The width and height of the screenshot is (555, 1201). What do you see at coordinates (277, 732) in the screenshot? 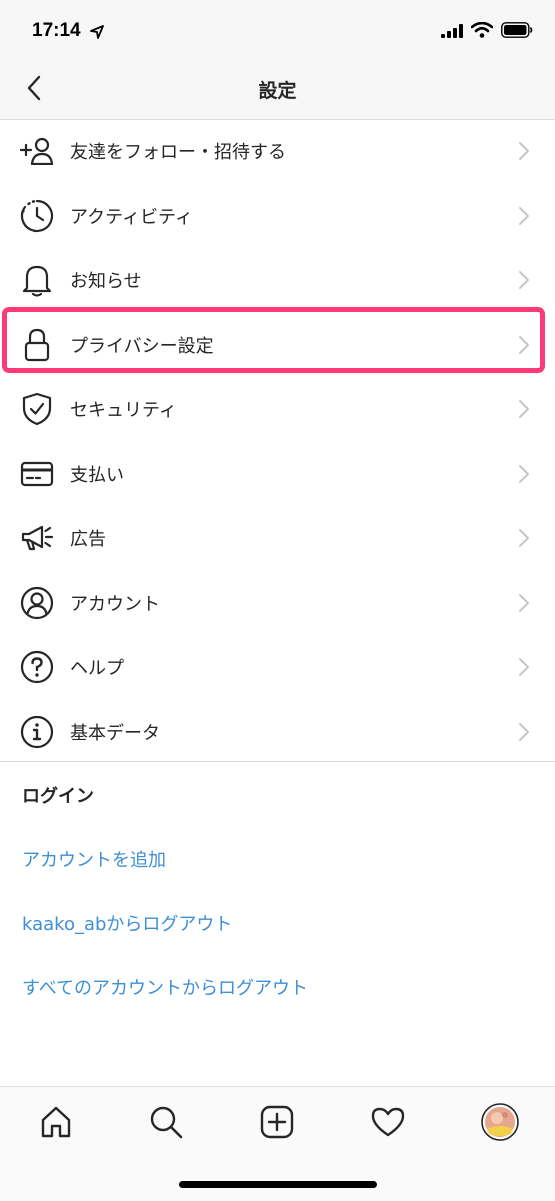
I see `menu-item-about: 基本データ` at bounding box center [277, 732].